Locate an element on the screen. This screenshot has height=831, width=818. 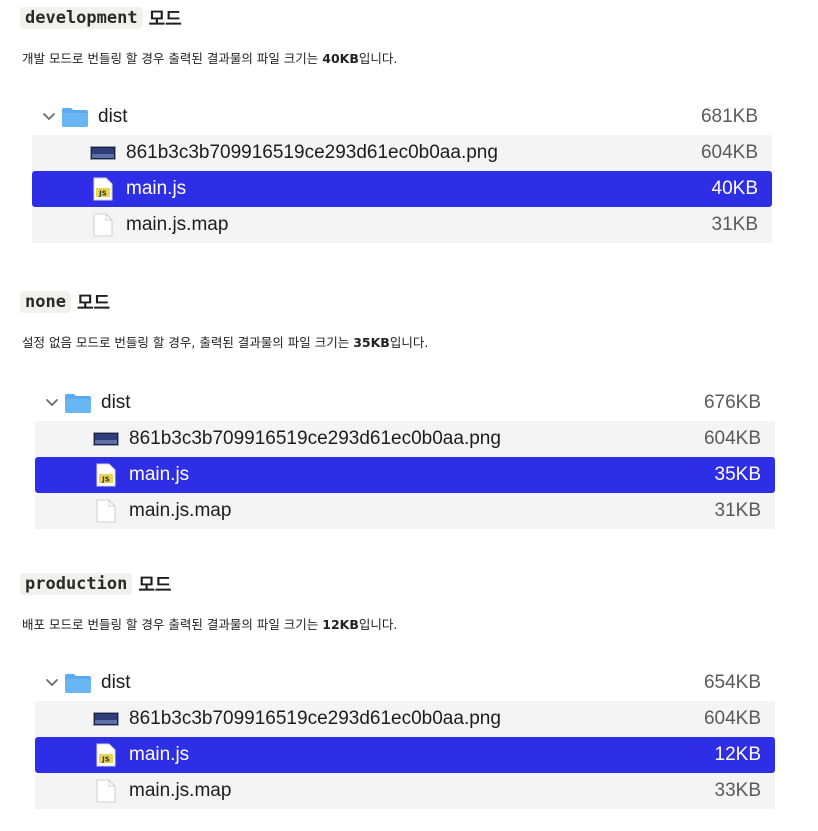
folder-row: dist 681KB is located at coordinates (402, 117).